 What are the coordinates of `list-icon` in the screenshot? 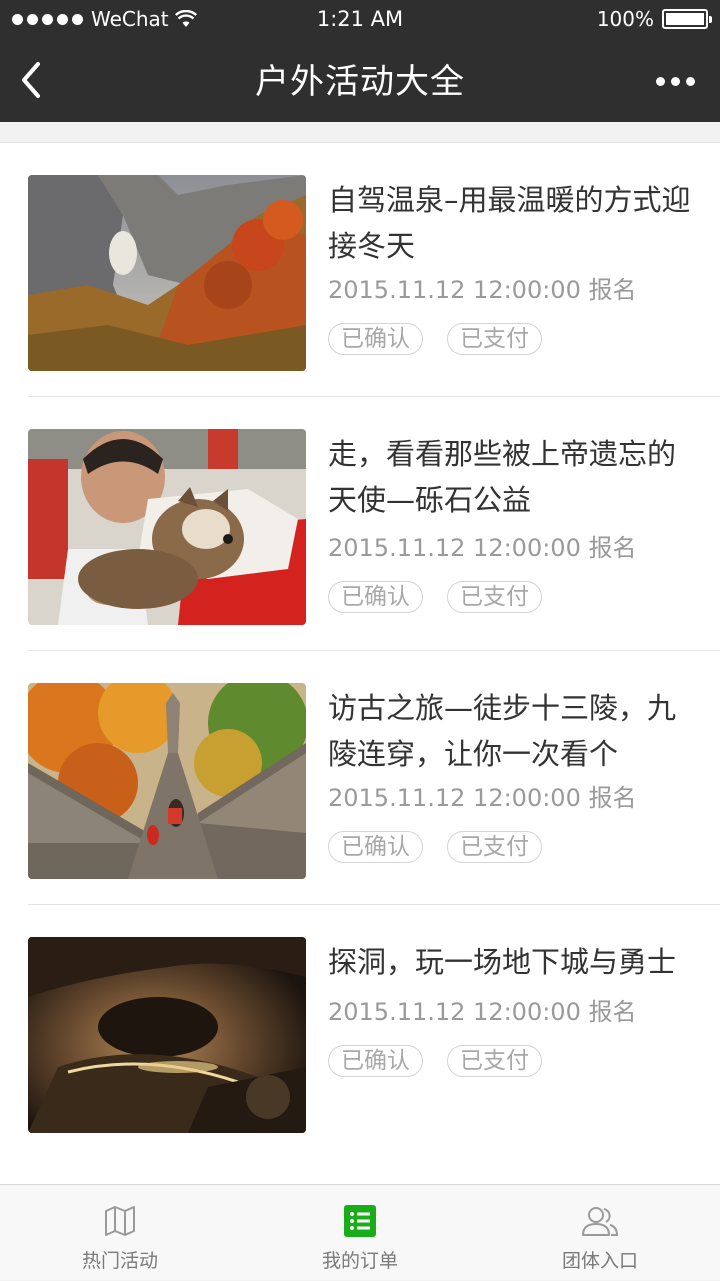 It's located at (360, 1221).